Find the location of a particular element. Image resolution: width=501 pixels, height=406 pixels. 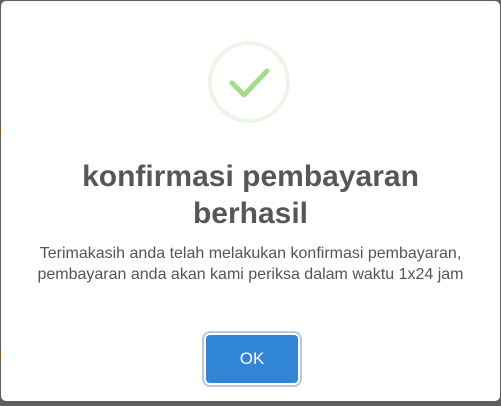

success-check-icon is located at coordinates (249, 82).